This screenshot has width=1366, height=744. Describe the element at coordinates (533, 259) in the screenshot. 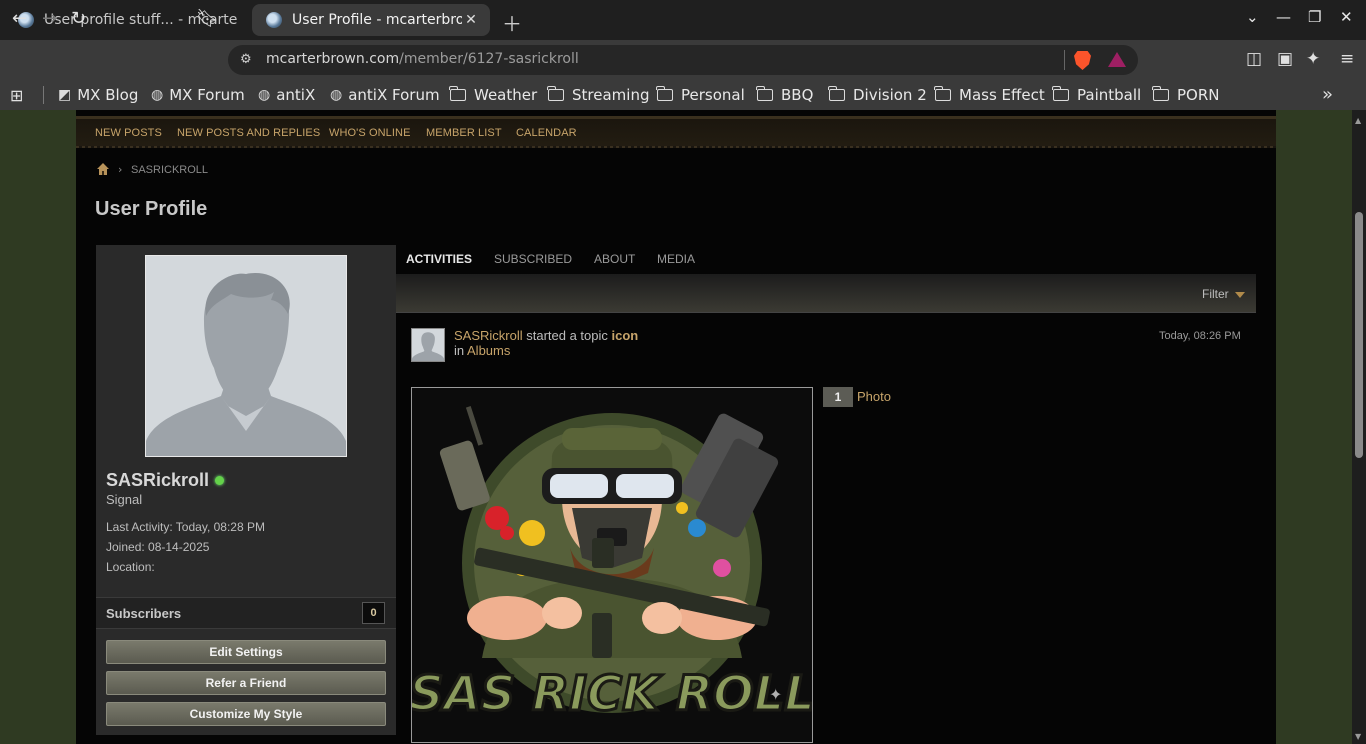

I see `tab-subscribed: SUBSCRIBED` at that location.